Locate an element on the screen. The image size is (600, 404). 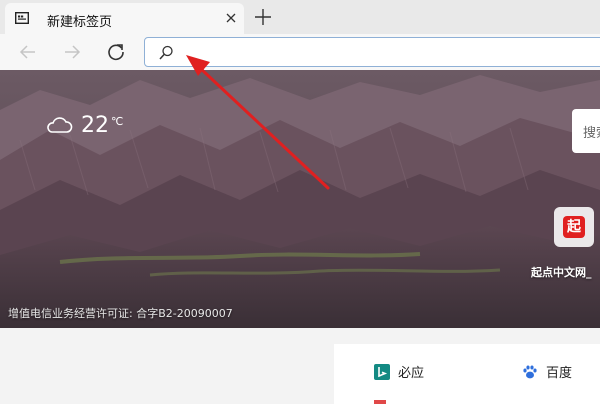
page-search-box: 搜索 is located at coordinates (586, 131).